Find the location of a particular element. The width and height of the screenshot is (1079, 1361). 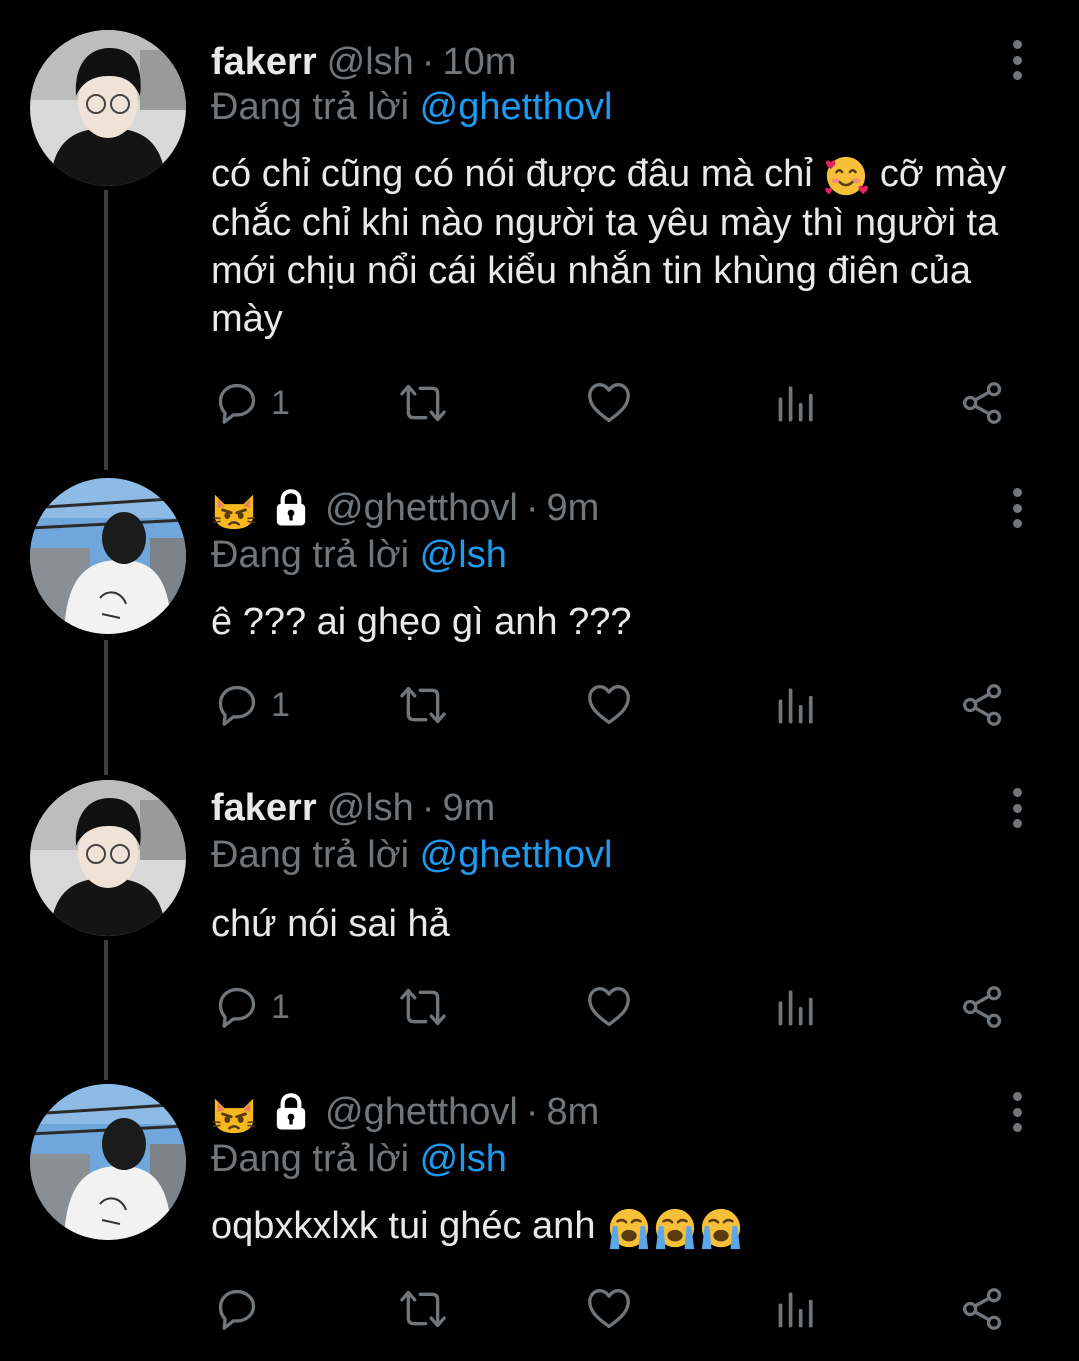

reply-button is located at coordinates (243, 1309).